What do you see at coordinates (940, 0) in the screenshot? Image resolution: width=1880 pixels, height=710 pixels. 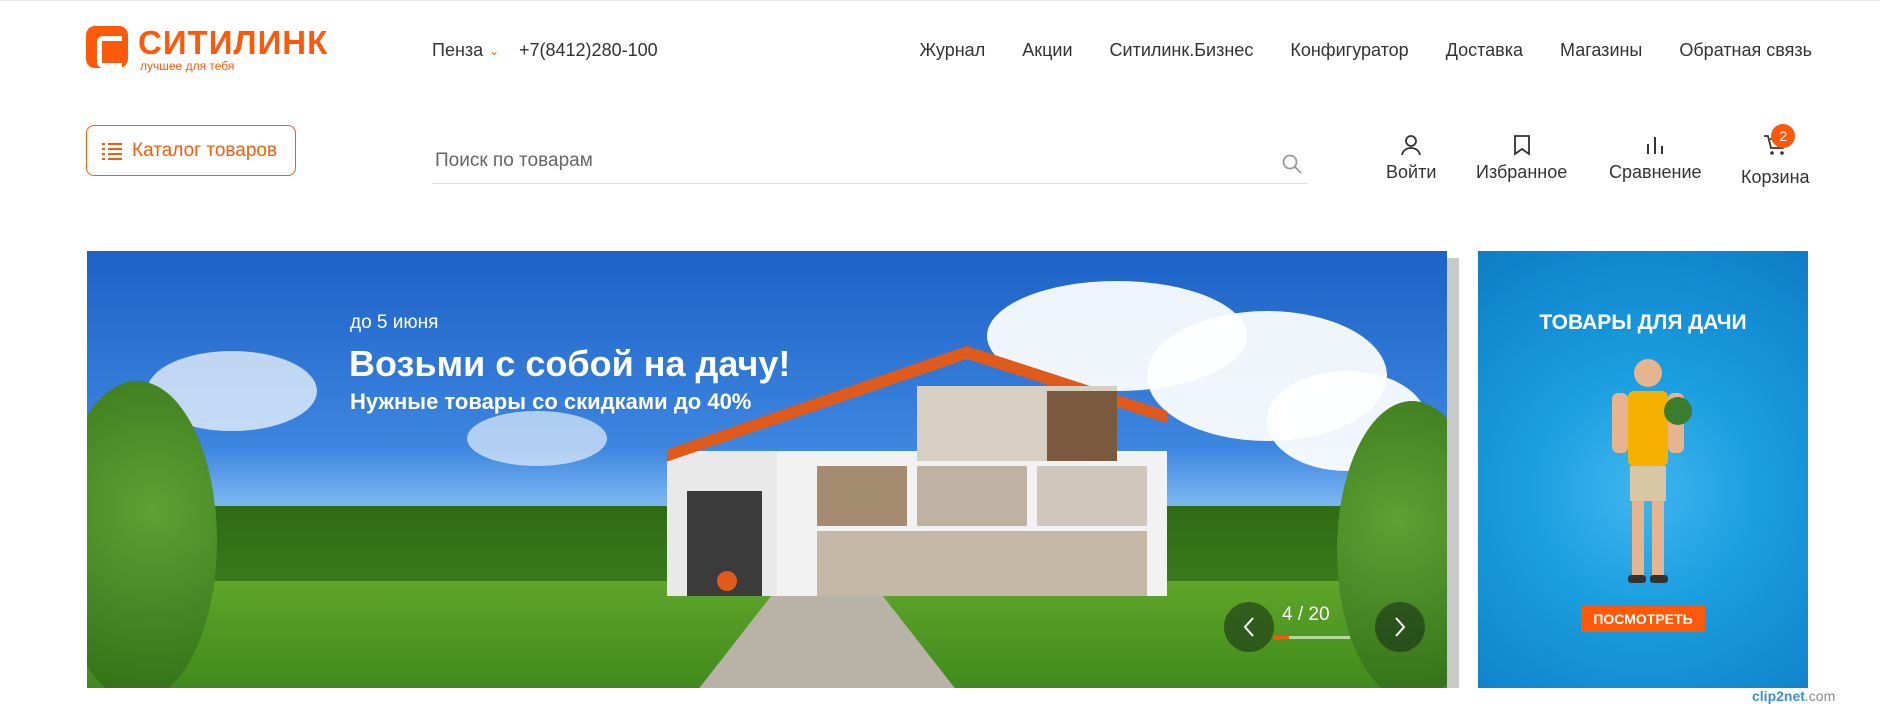 I see `top-divider` at bounding box center [940, 0].